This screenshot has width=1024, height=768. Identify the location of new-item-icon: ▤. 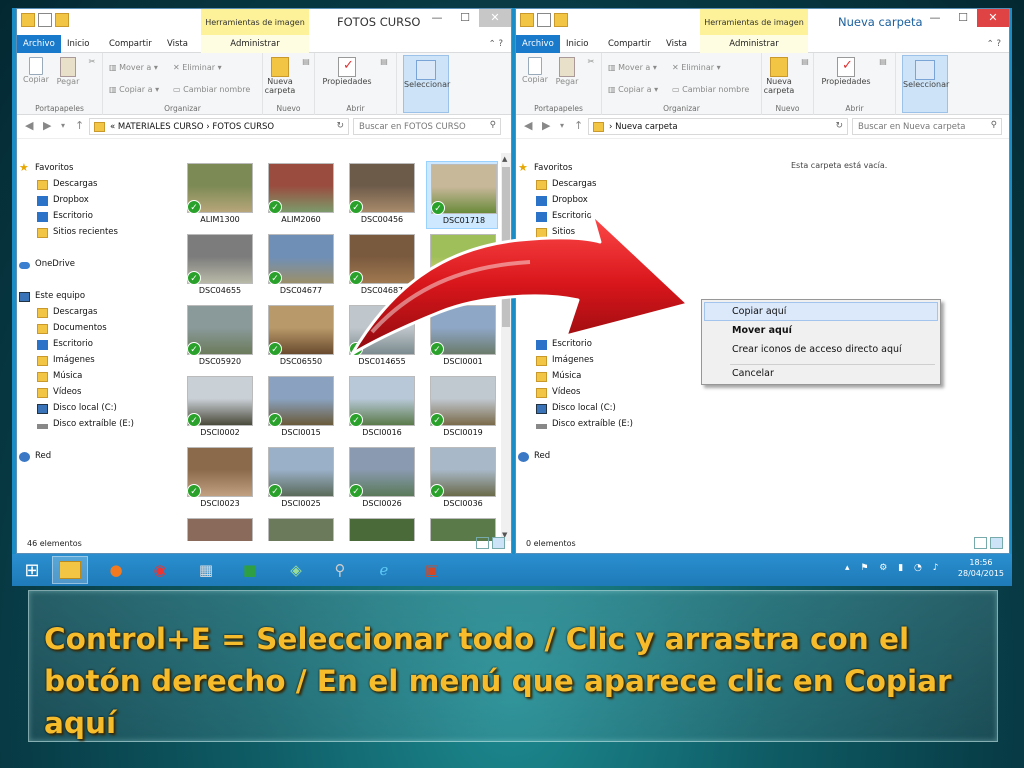
(805, 61).